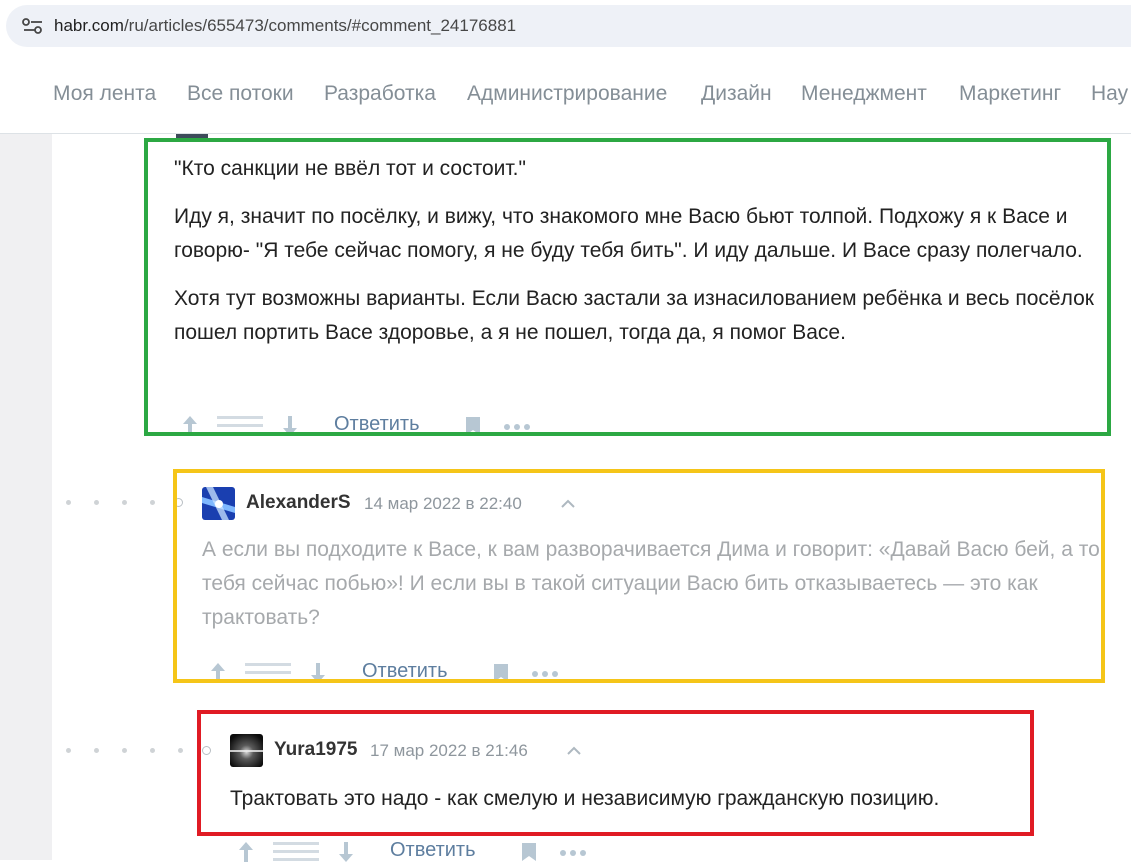  Describe the element at coordinates (380, 94) in the screenshot. I see `nav-item-development: Разработка` at that location.